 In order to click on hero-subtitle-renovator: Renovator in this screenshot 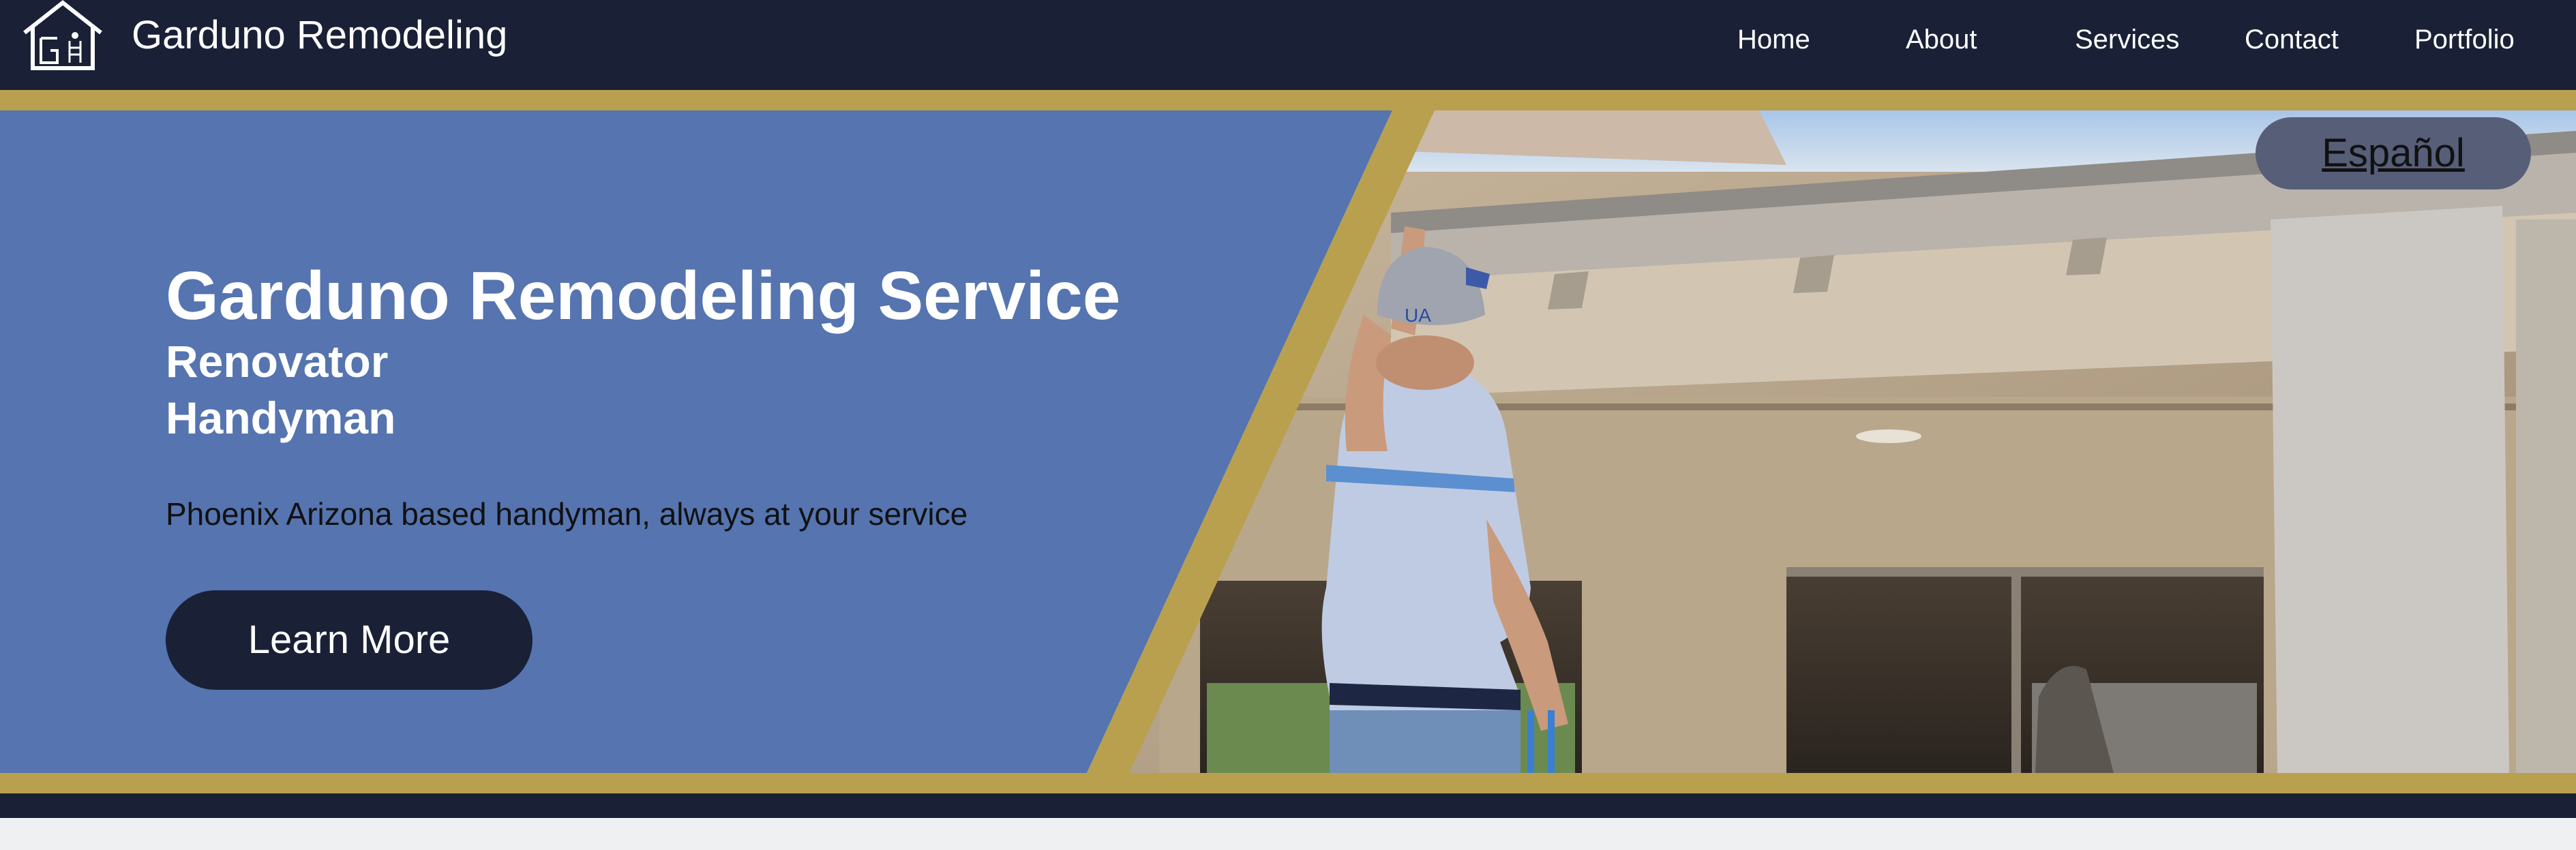, I will do `click(277, 361)`.